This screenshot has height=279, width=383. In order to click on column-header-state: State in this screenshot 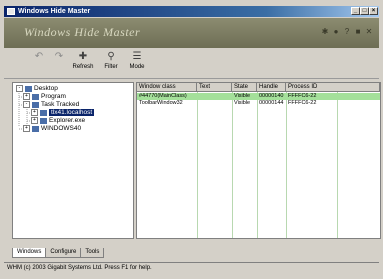, I will do `click(244, 87)`.